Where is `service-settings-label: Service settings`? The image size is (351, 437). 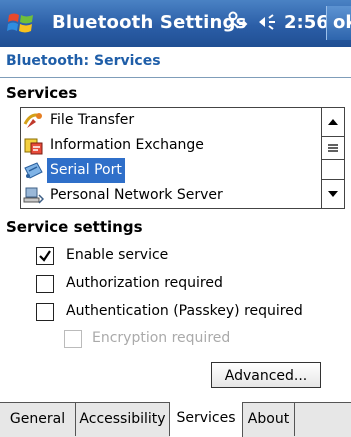 service-settings-label: Service settings is located at coordinates (74, 227).